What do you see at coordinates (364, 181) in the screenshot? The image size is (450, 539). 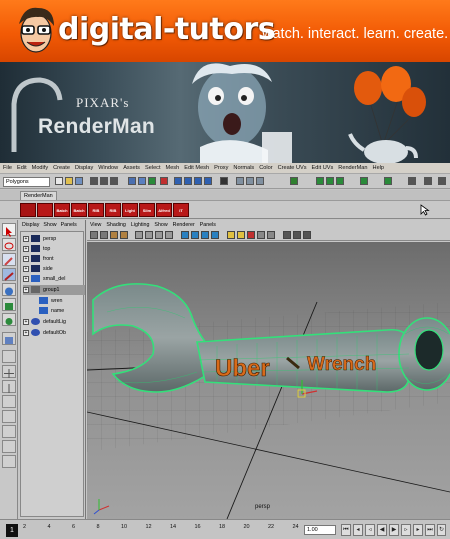 I see `layer-editor-icon` at bounding box center [364, 181].